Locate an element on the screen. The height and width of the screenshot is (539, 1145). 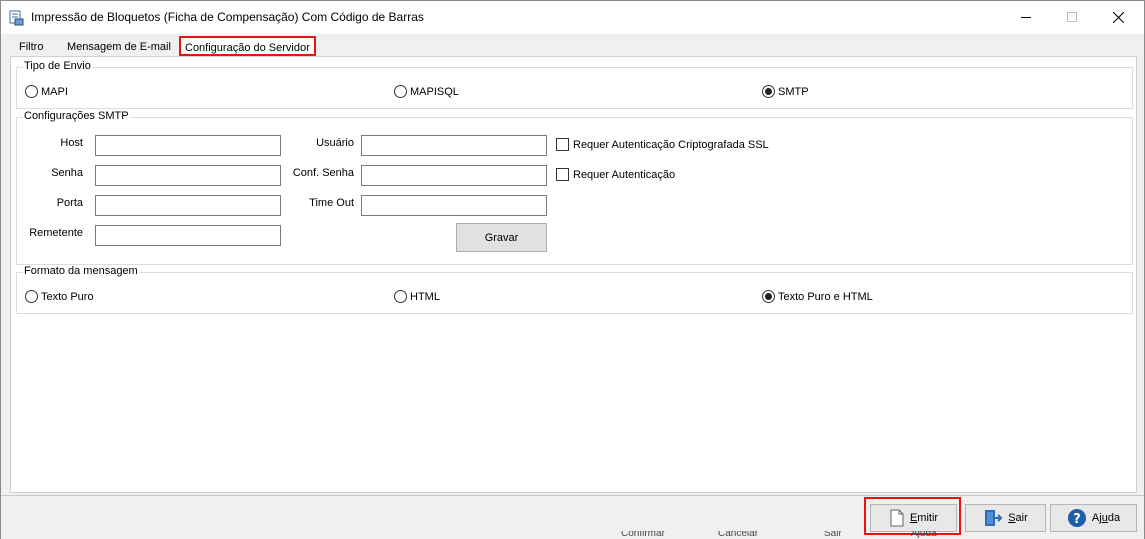
senha-label: Senha is located at coordinates (67, 173).